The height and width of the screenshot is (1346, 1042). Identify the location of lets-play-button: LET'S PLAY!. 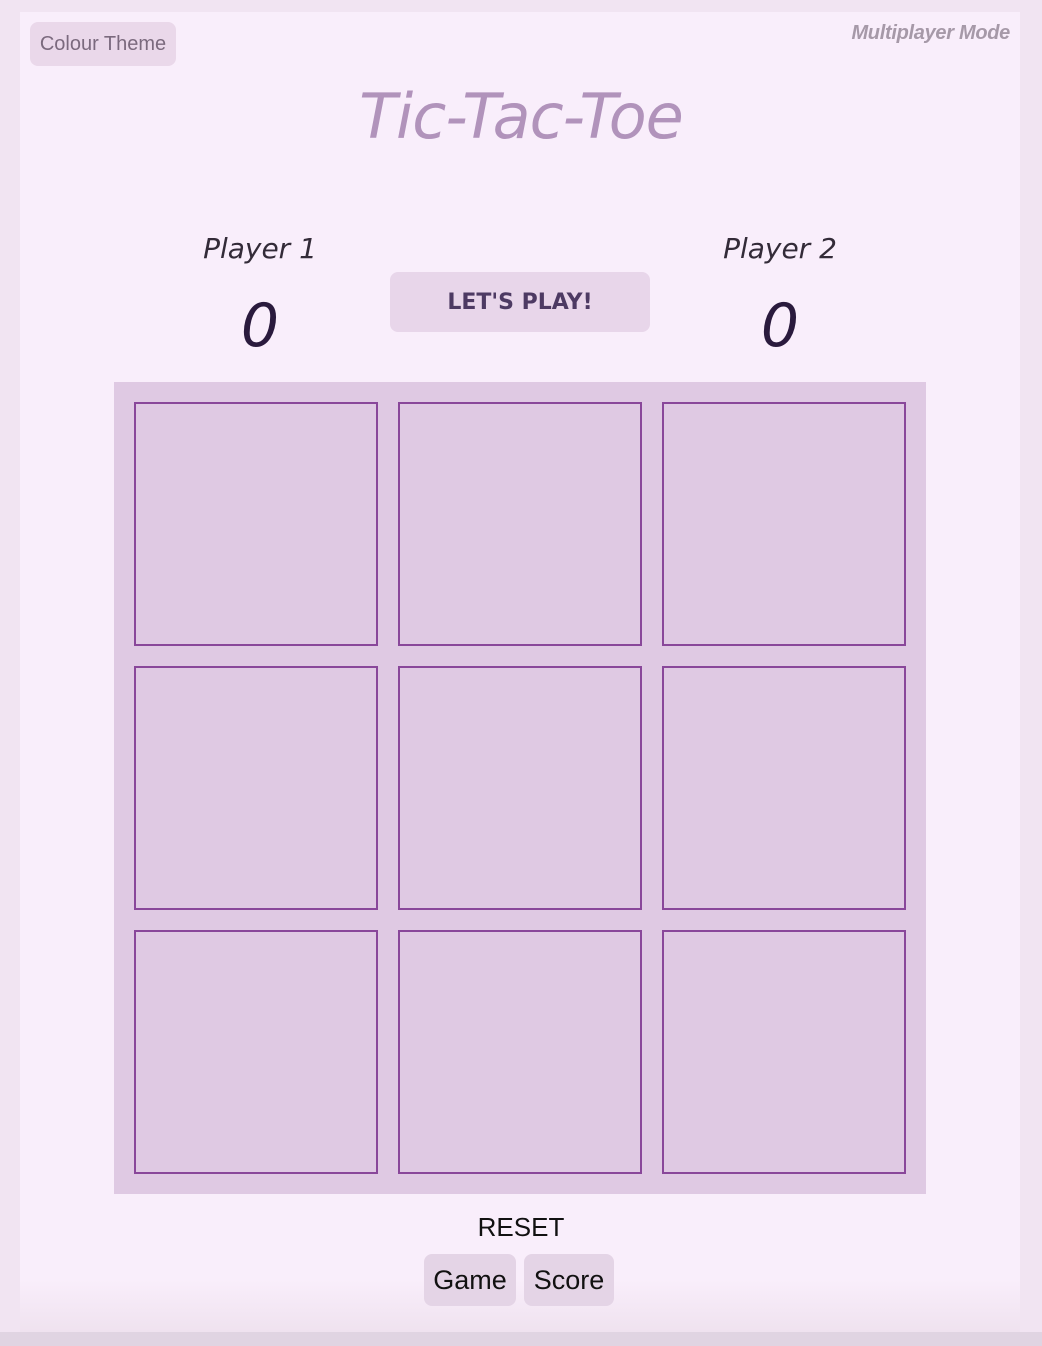
(520, 302).